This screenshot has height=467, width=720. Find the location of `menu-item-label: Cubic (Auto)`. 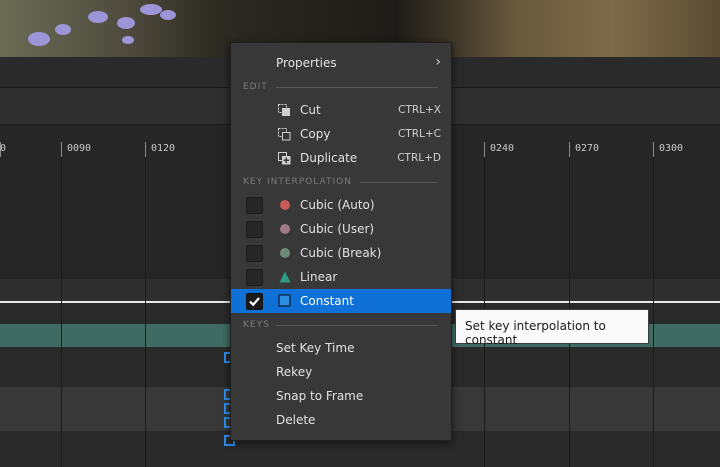

menu-item-label: Cubic (Auto) is located at coordinates (337, 205).